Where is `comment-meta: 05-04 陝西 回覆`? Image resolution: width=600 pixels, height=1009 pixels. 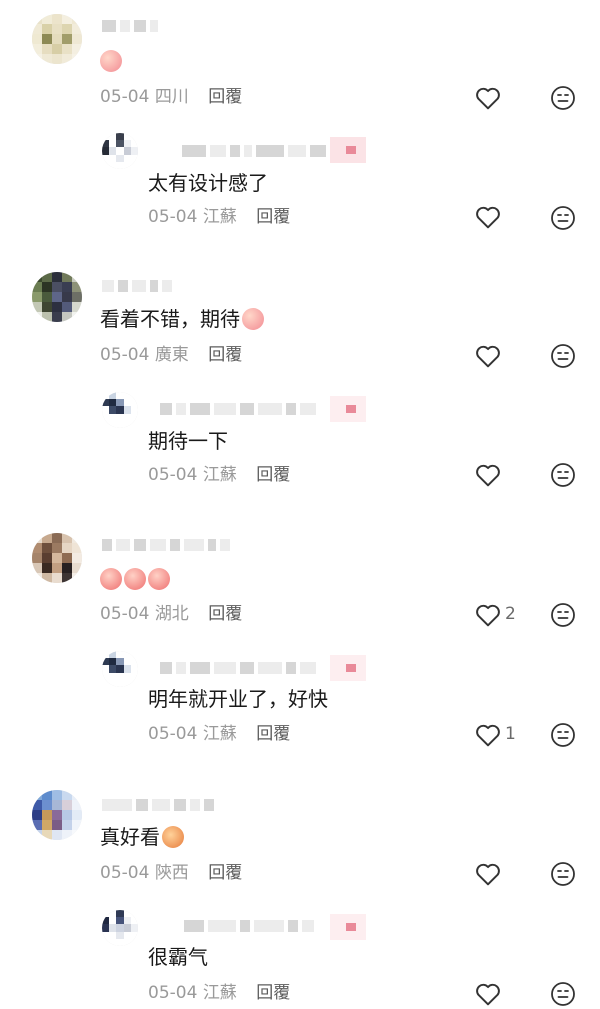
comment-meta: 05-04 陝西 回覆 is located at coordinates (171, 873).